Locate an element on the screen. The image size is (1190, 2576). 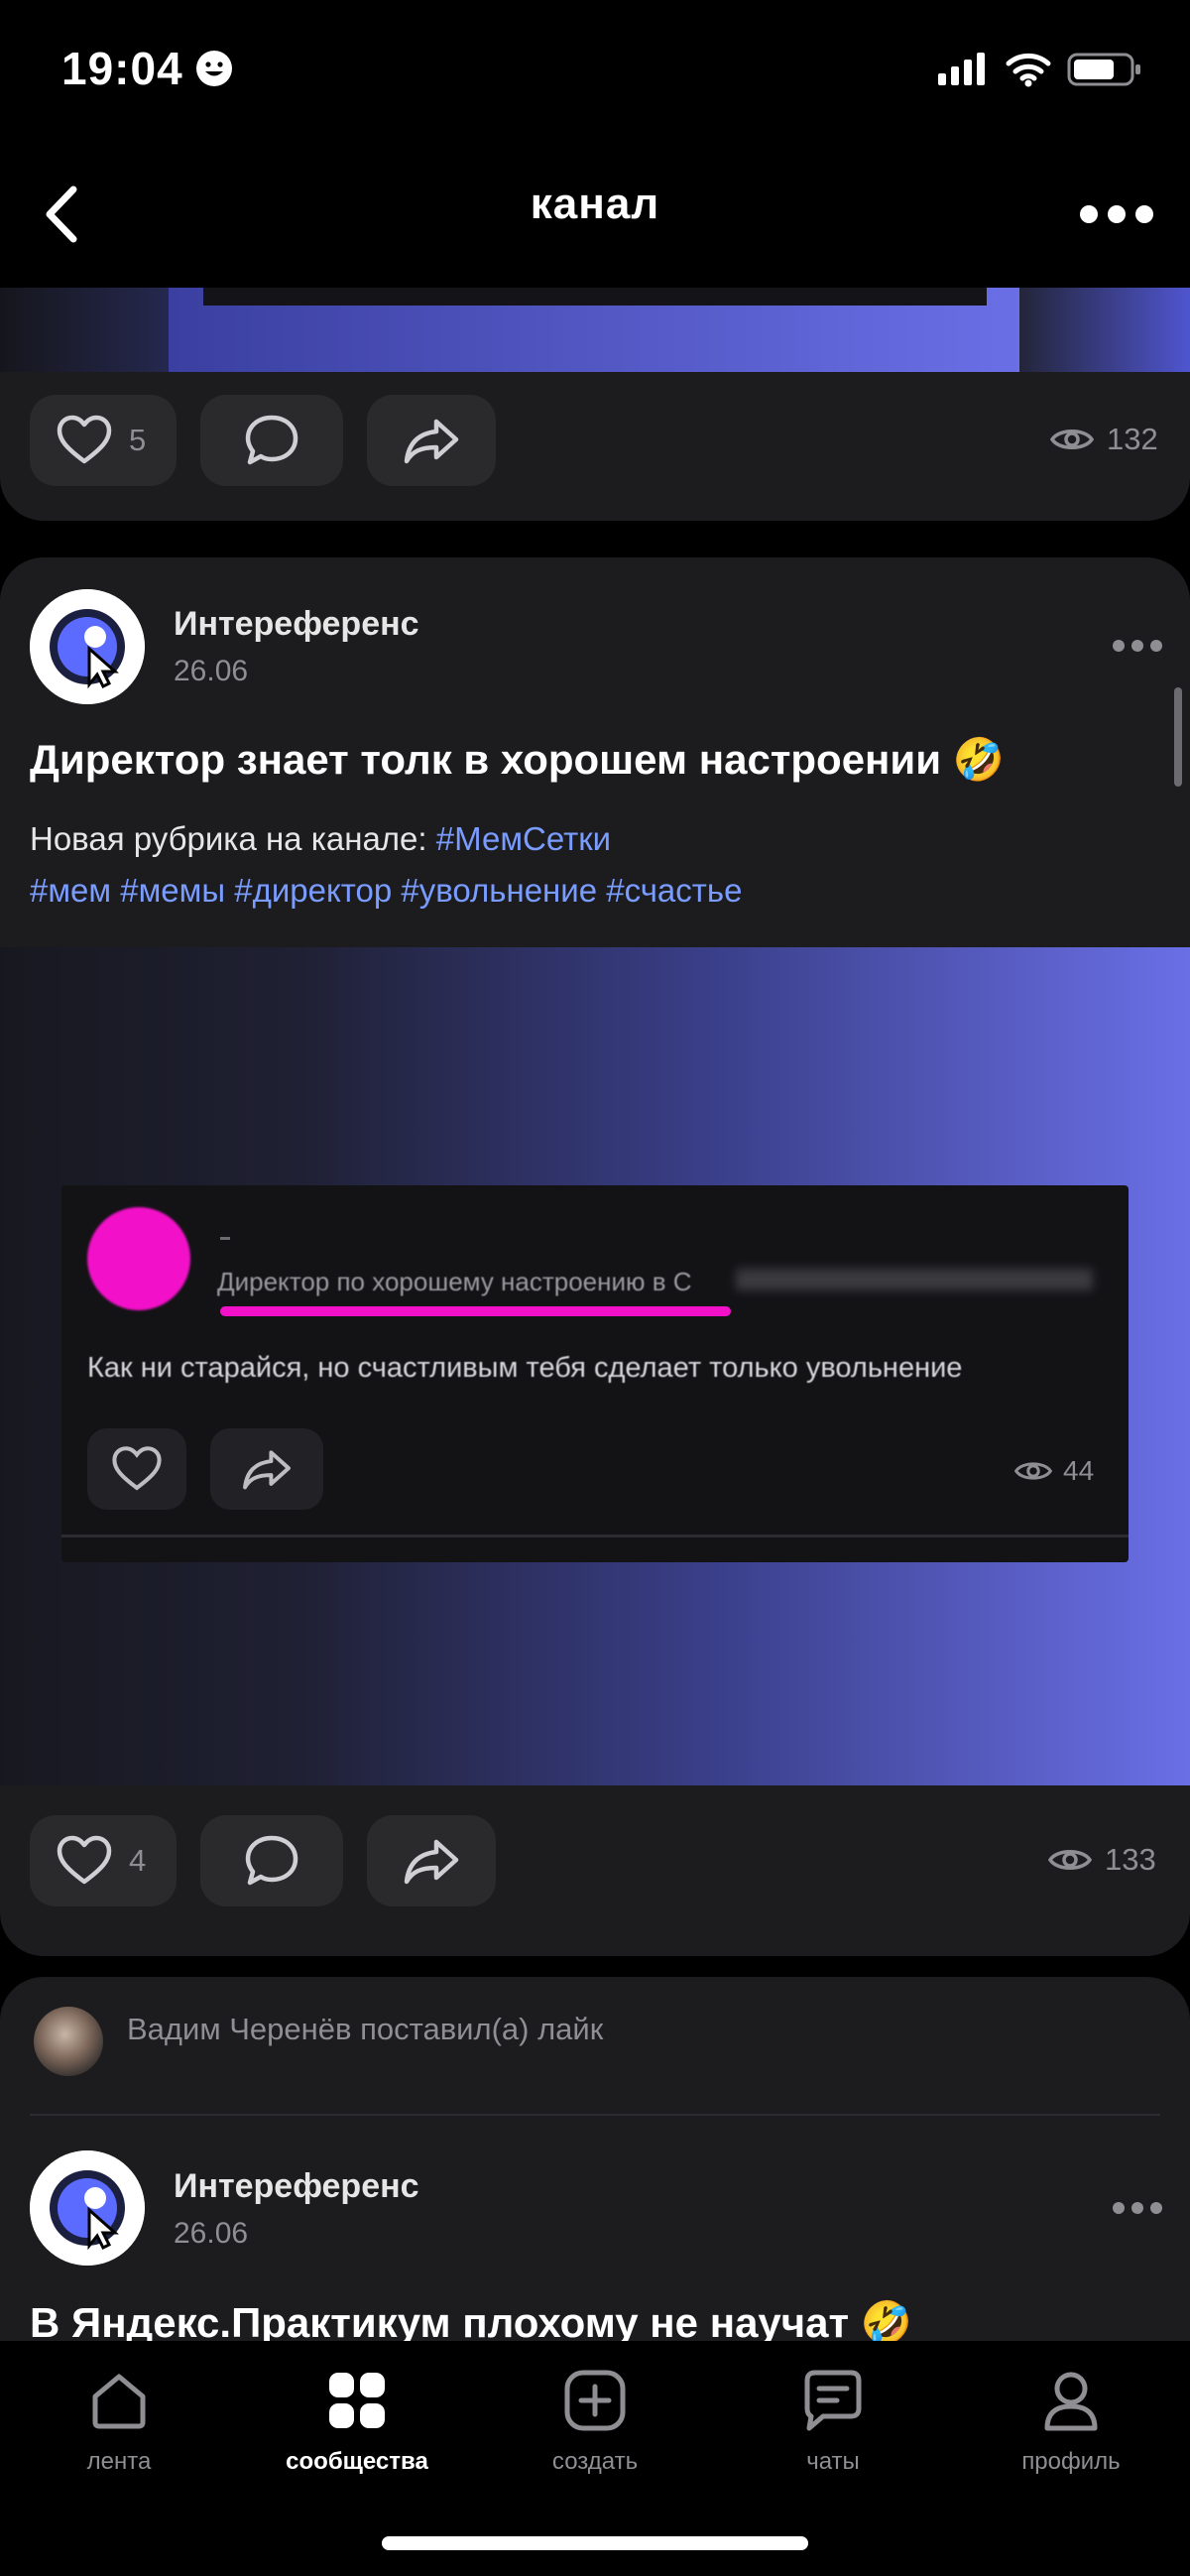
views-count: 133 is located at coordinates (1130, 1859).